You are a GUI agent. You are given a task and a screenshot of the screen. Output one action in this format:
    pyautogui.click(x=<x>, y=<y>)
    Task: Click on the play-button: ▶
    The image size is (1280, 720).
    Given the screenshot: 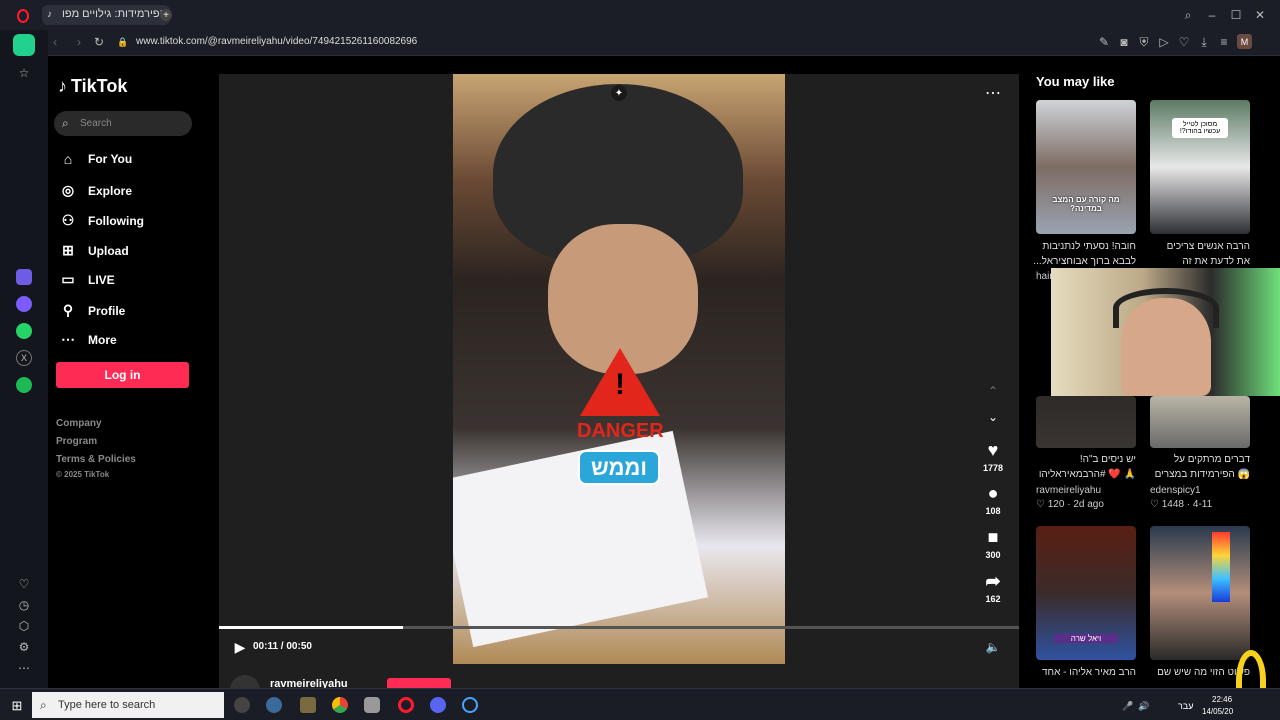 What is the action you would take?
    pyautogui.click(x=240, y=647)
    